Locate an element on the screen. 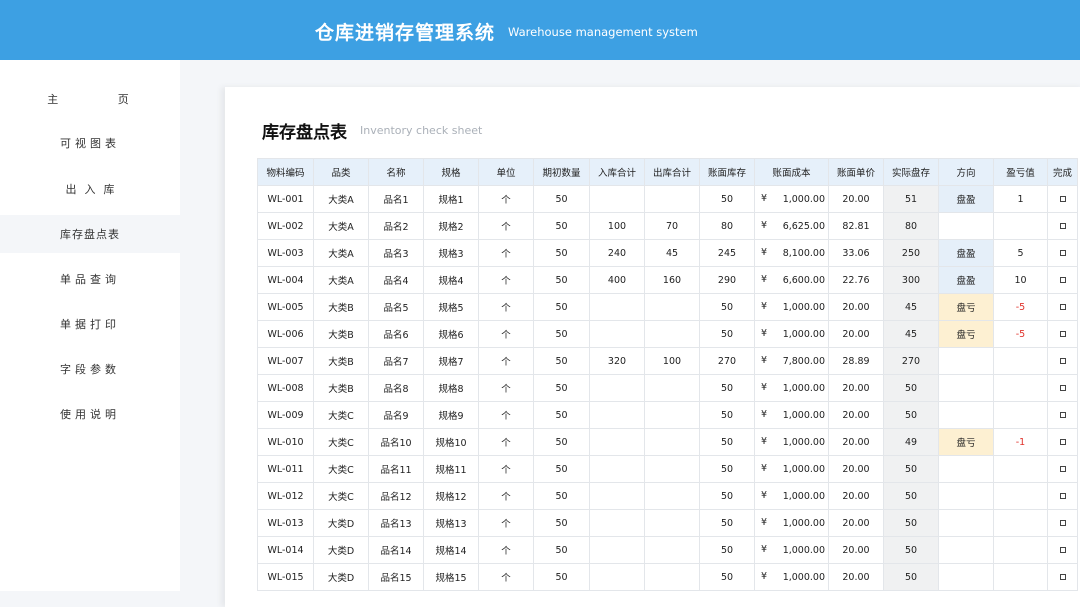 This screenshot has width=1080, height=607. sidebar-item-help: 使用说明 is located at coordinates (90, 414).